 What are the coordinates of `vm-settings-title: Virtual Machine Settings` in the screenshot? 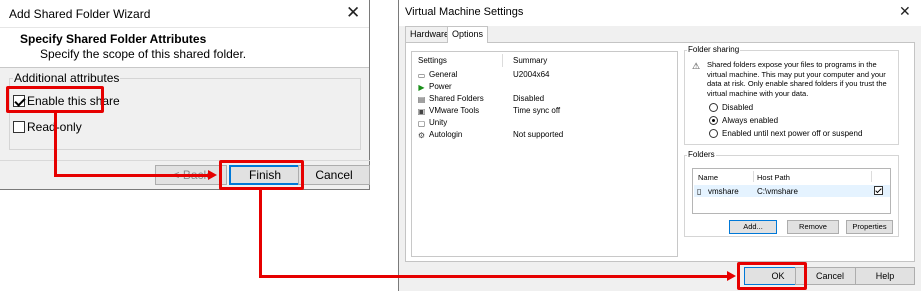 It's located at (464, 12).